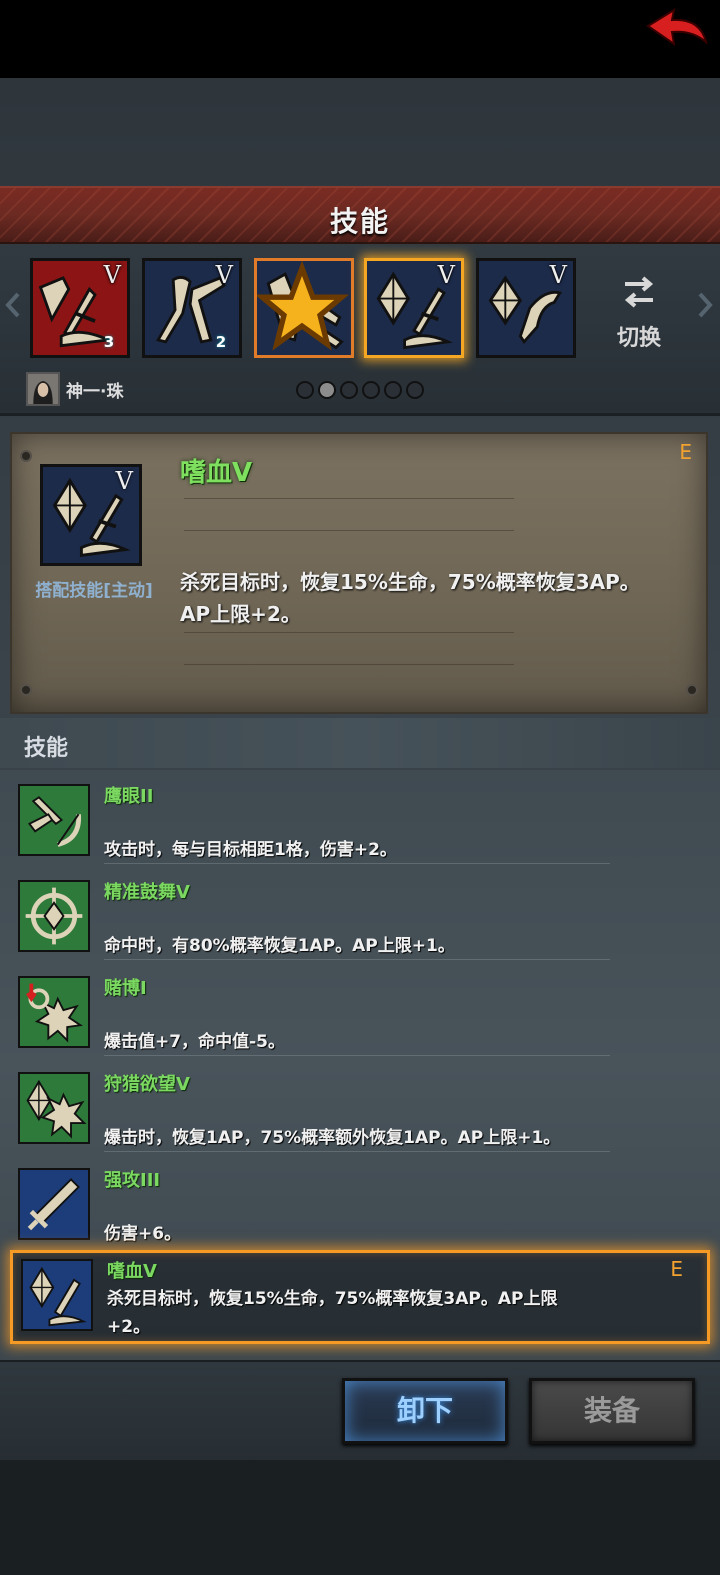 The image size is (720, 1575). Describe the element at coordinates (125, 988) in the screenshot. I see `skill-item-name: 赌博I` at that location.